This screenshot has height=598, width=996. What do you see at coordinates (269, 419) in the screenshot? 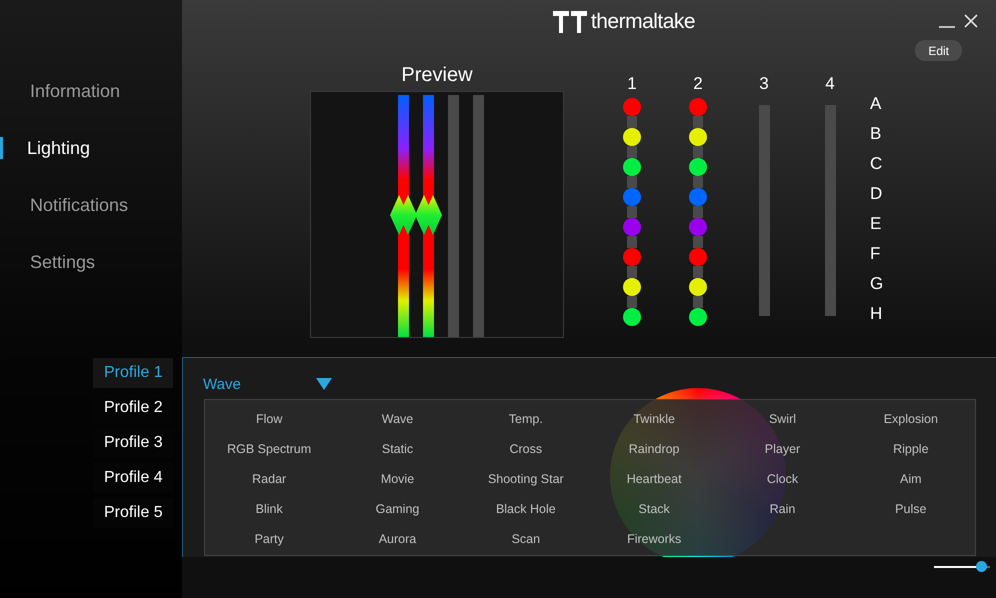
I see `menu-item: Flow` at bounding box center [269, 419].